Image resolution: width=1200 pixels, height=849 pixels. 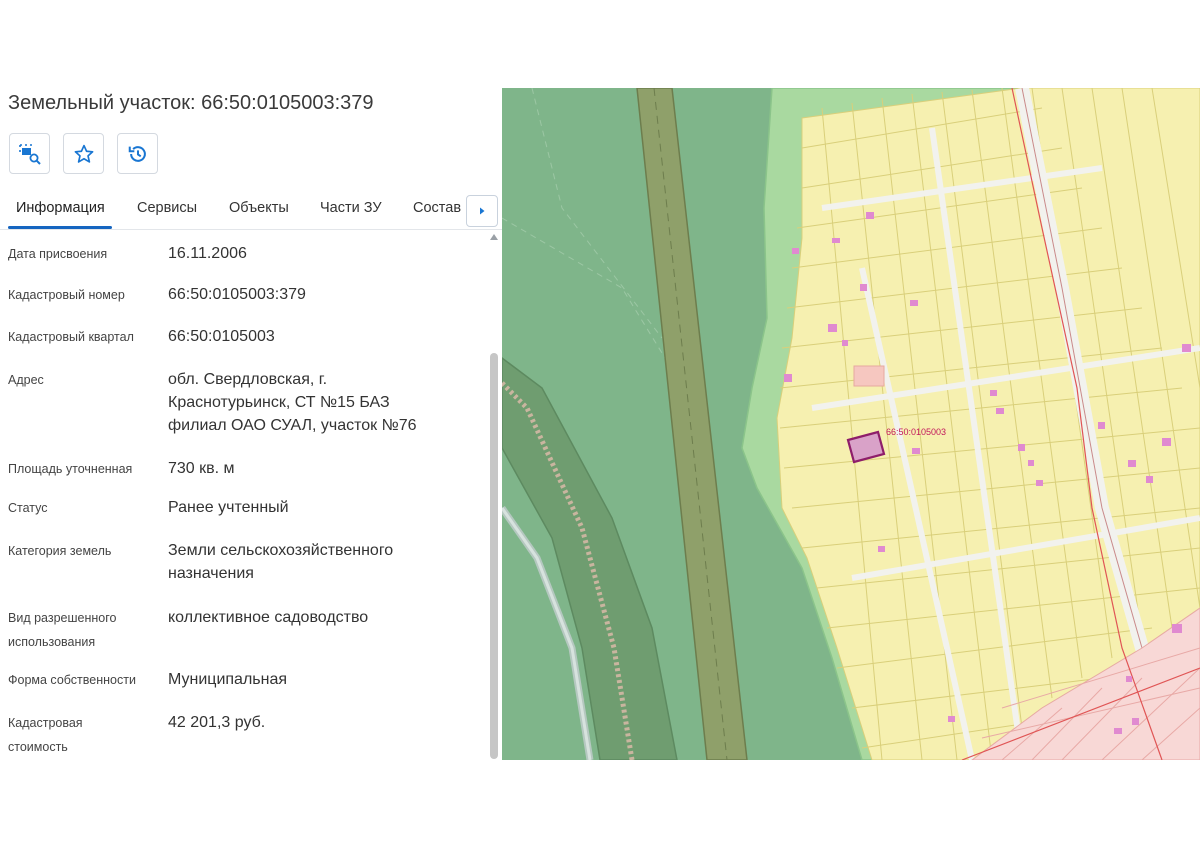 I want to click on field-label: Статус, so click(x=28, y=508).